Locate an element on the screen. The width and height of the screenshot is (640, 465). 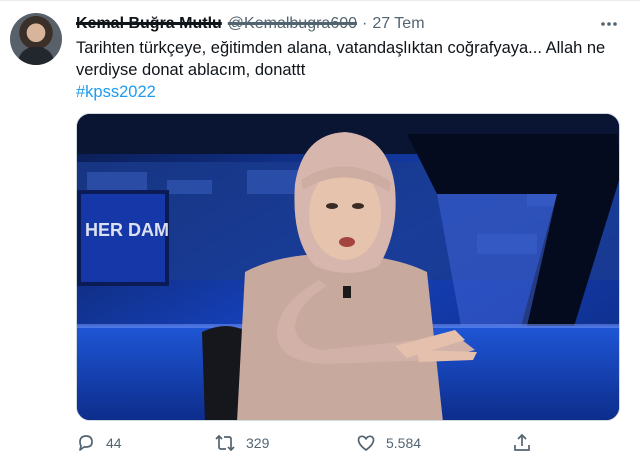
tweet-actions: 44 329 5.584 is located at coordinates (348, 445).